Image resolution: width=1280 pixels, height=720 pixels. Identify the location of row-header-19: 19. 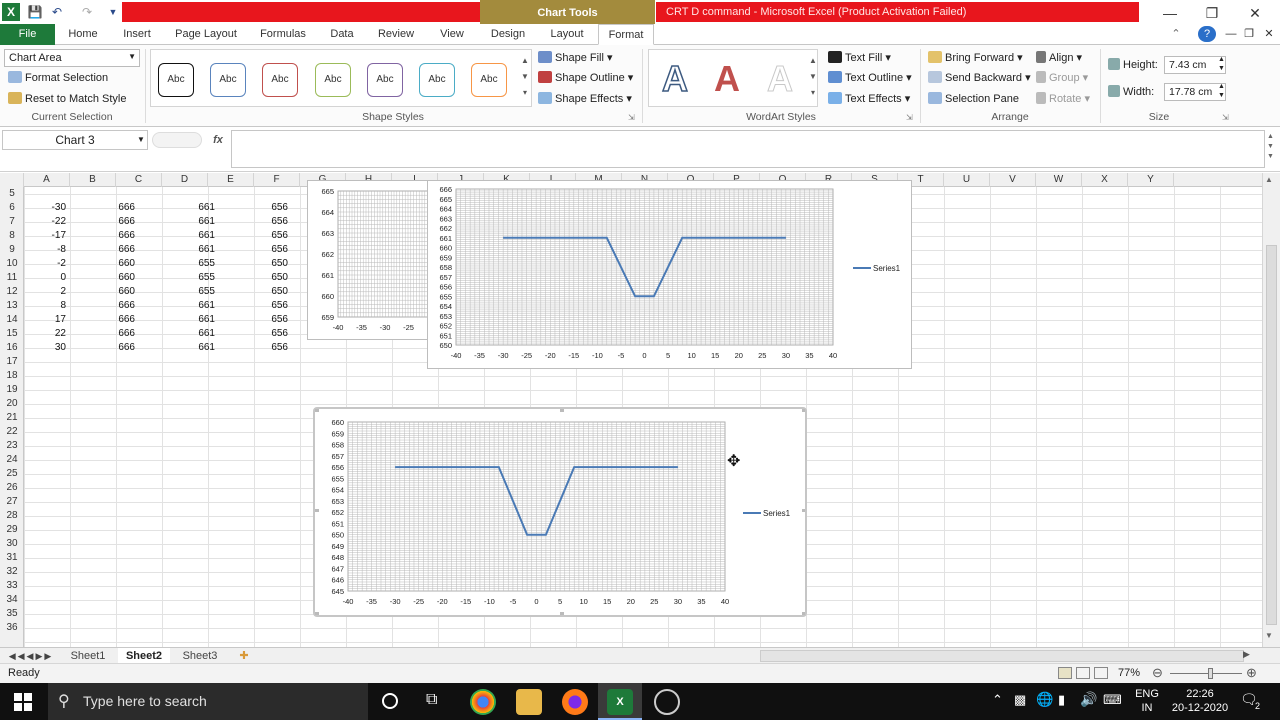
(12, 390).